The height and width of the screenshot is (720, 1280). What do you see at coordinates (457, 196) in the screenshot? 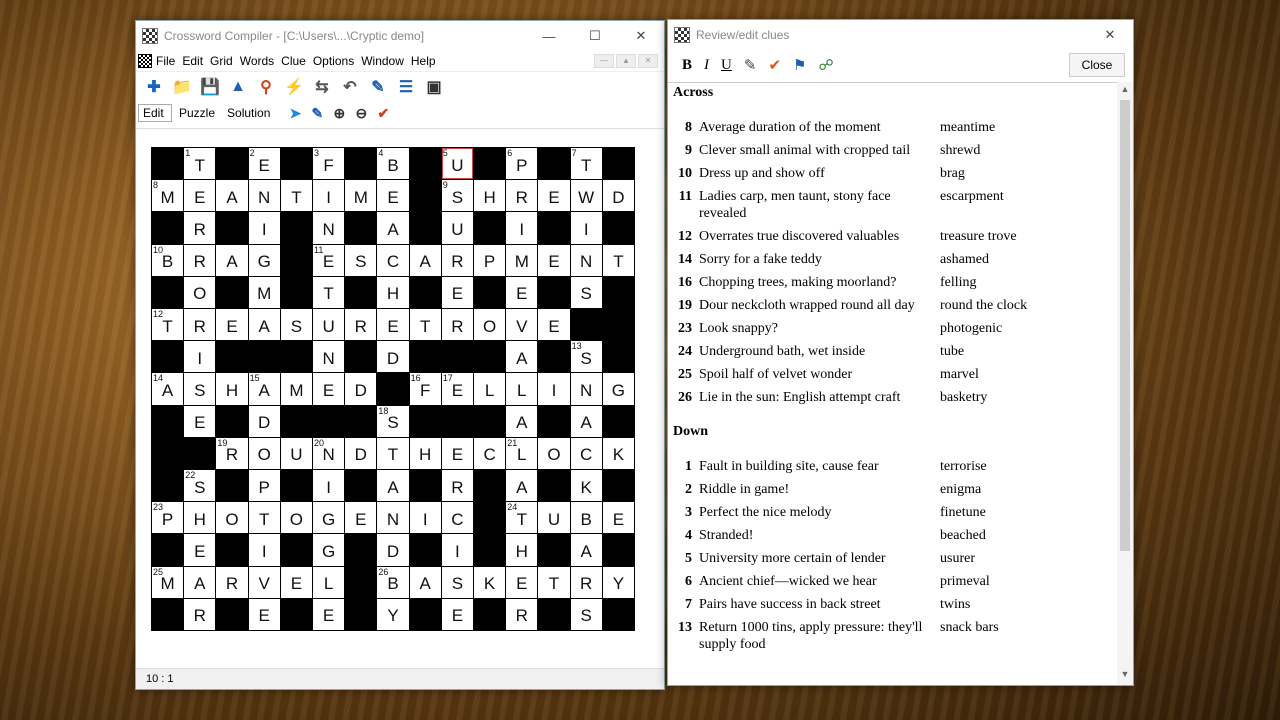
I see `grid-cell: 9S` at bounding box center [457, 196].